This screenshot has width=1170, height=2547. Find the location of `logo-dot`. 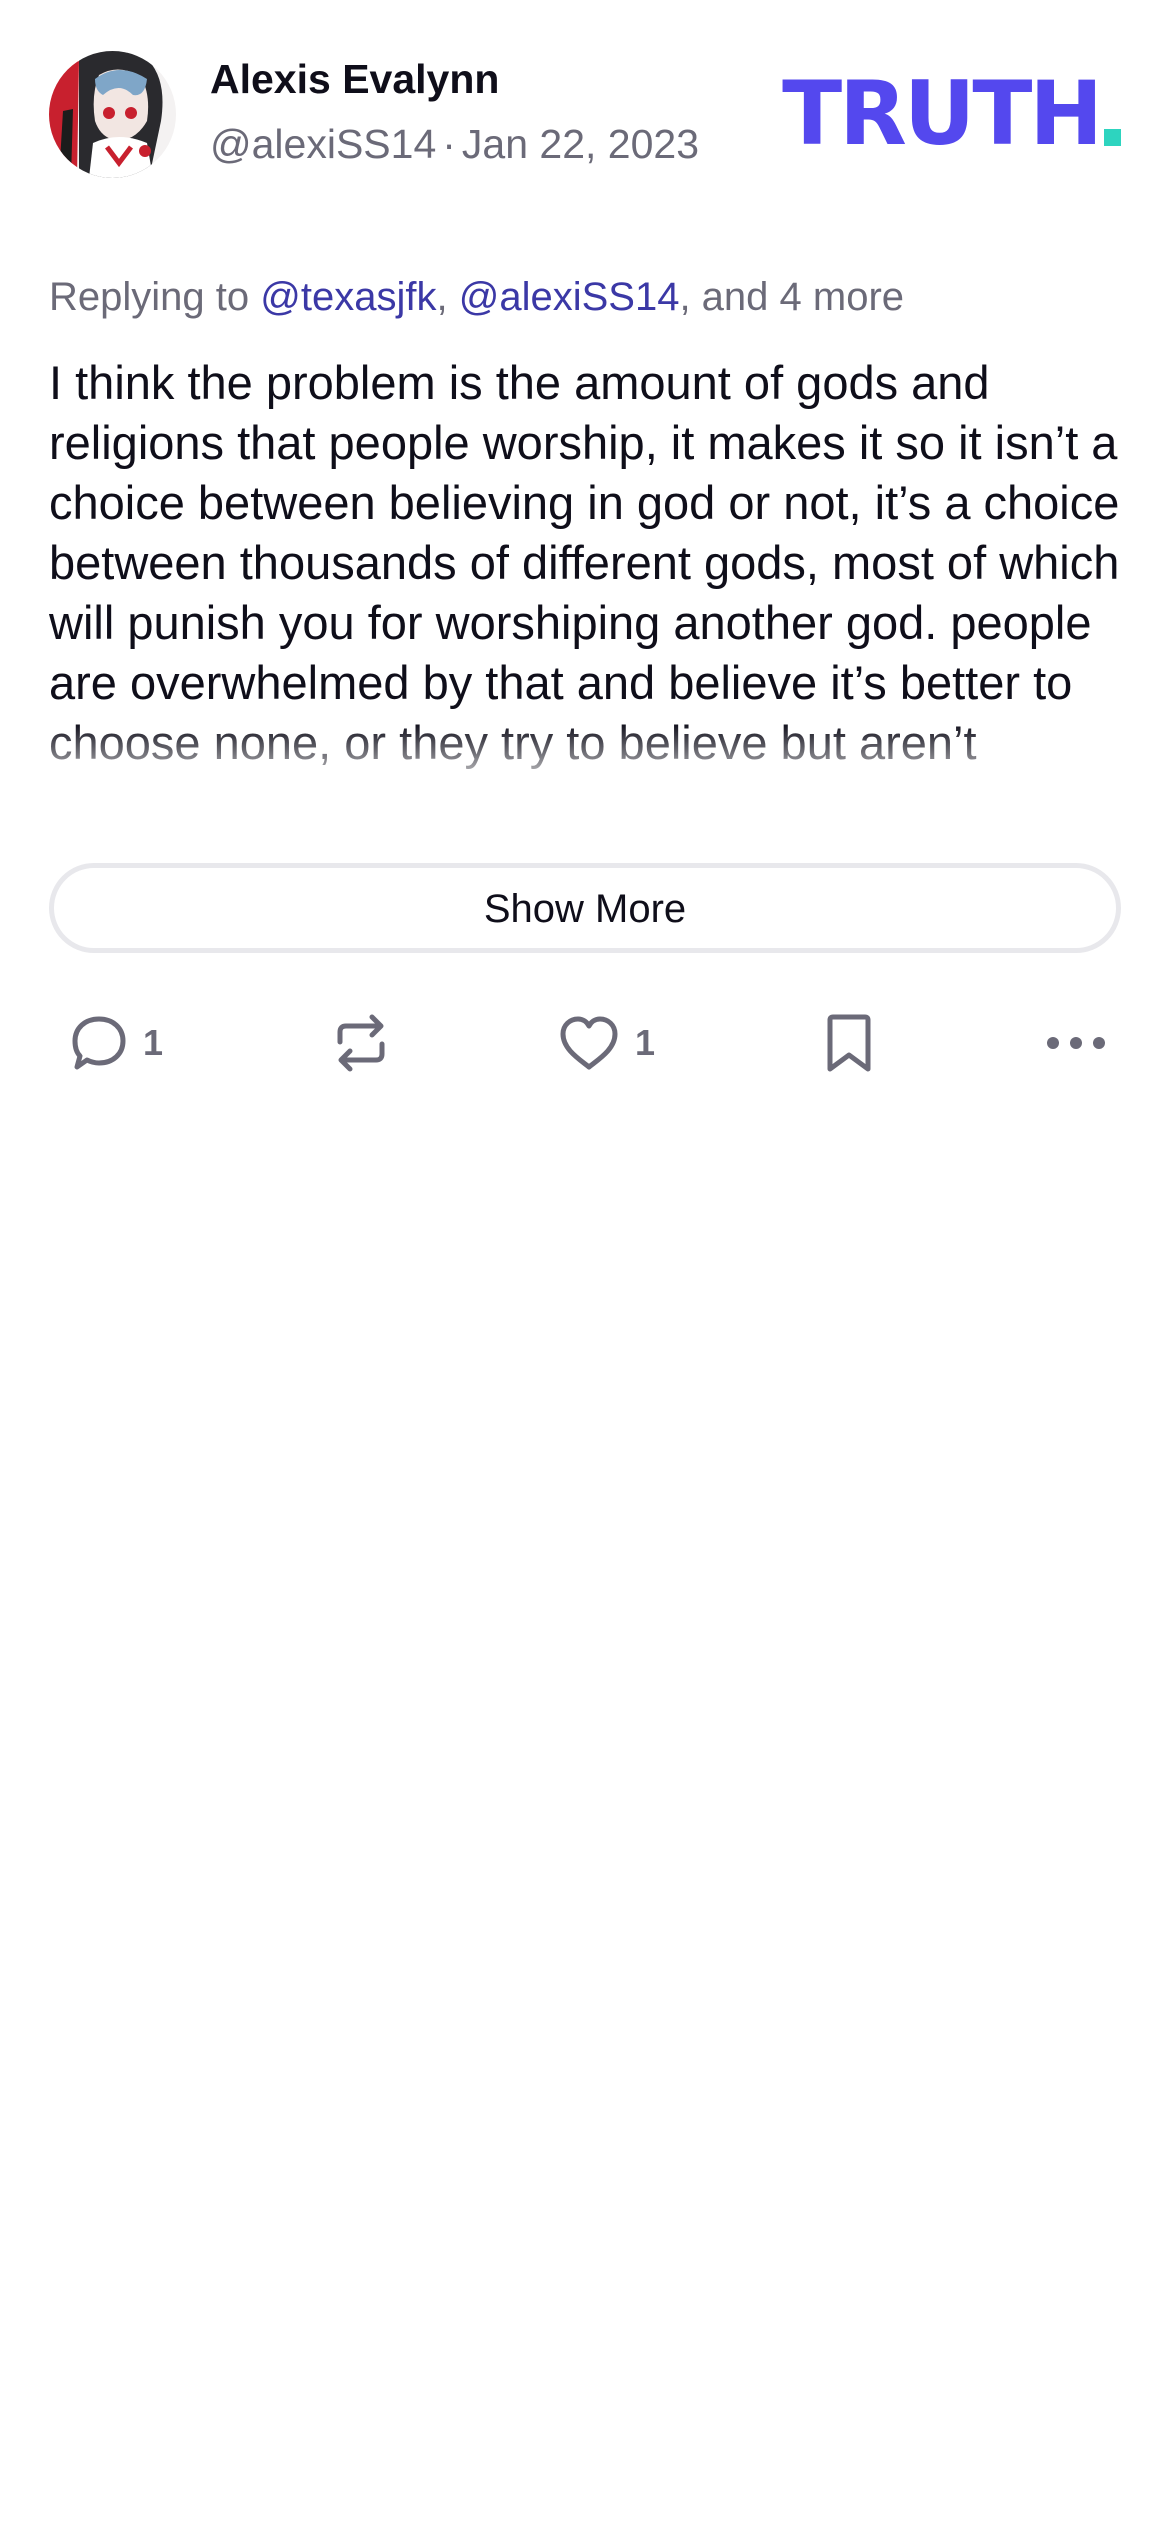

logo-dot is located at coordinates (1112, 137).